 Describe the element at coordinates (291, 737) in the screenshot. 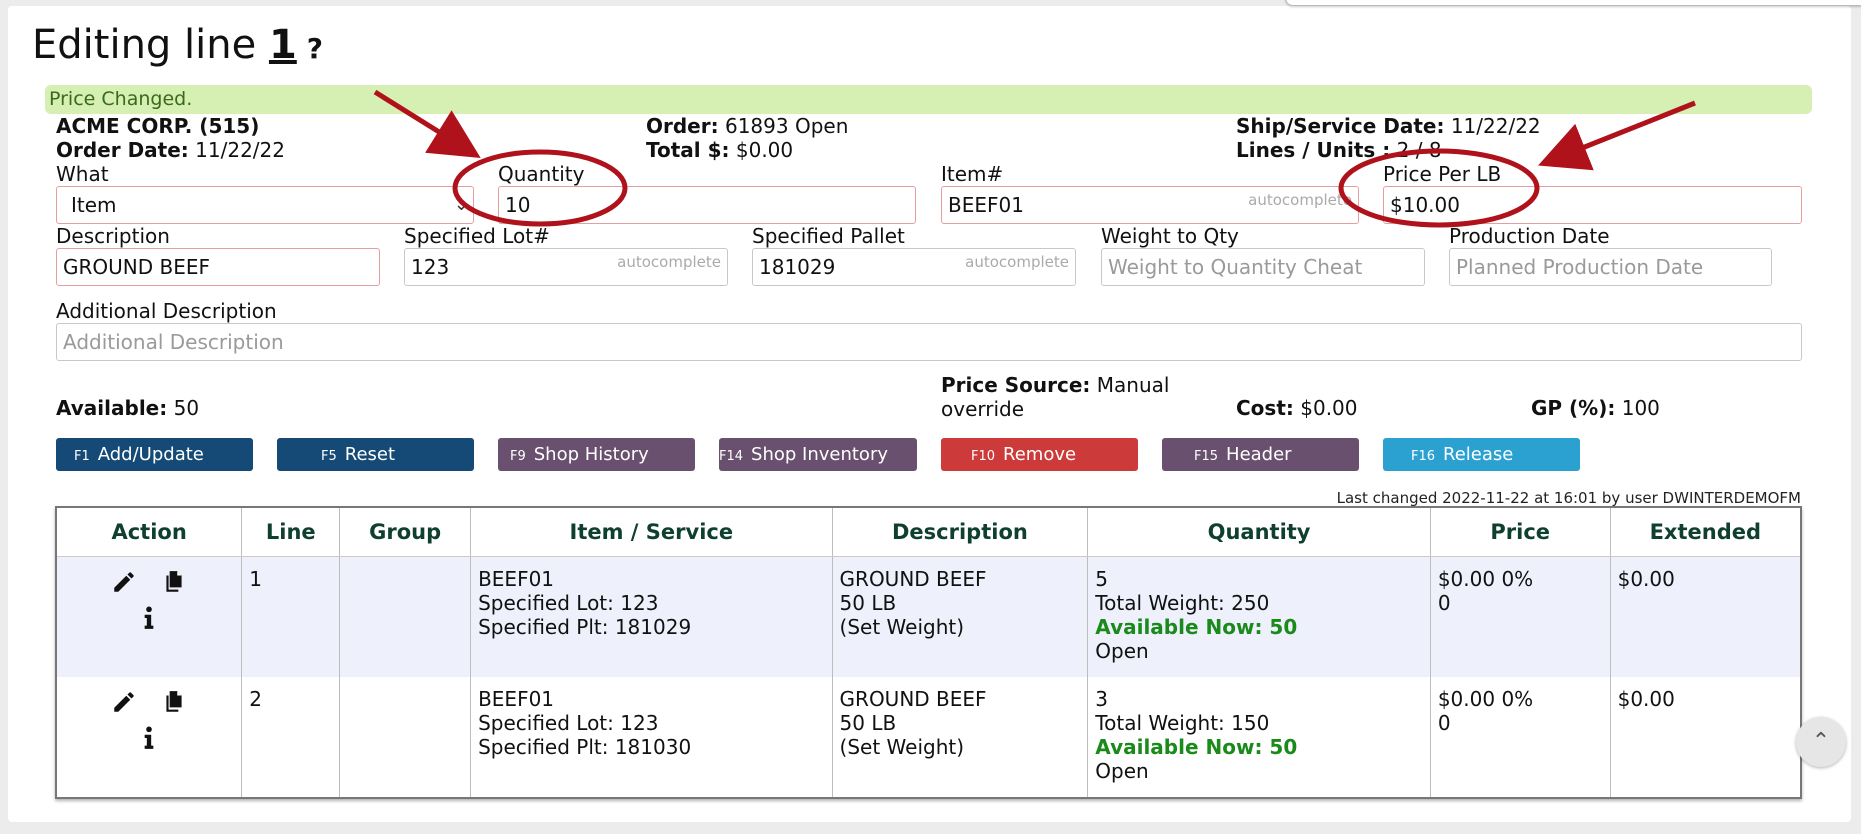

I see `line-cell: 2` at that location.